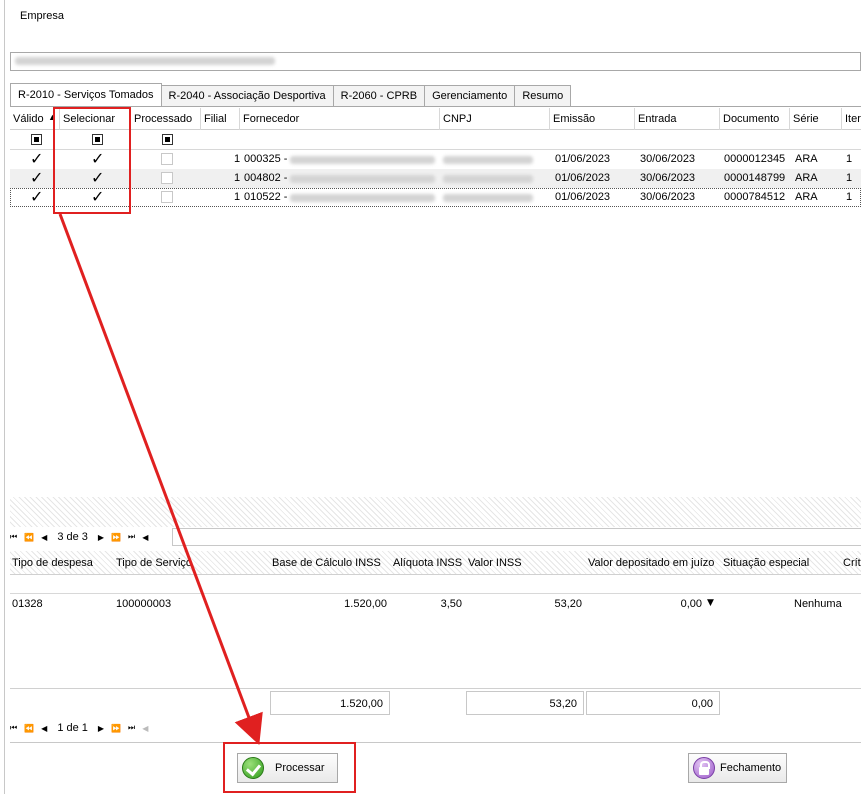 This screenshot has height=794, width=861. What do you see at coordinates (86, 94) in the screenshot?
I see `tab-r2010: R-2010 - Serviços Tomados` at bounding box center [86, 94].